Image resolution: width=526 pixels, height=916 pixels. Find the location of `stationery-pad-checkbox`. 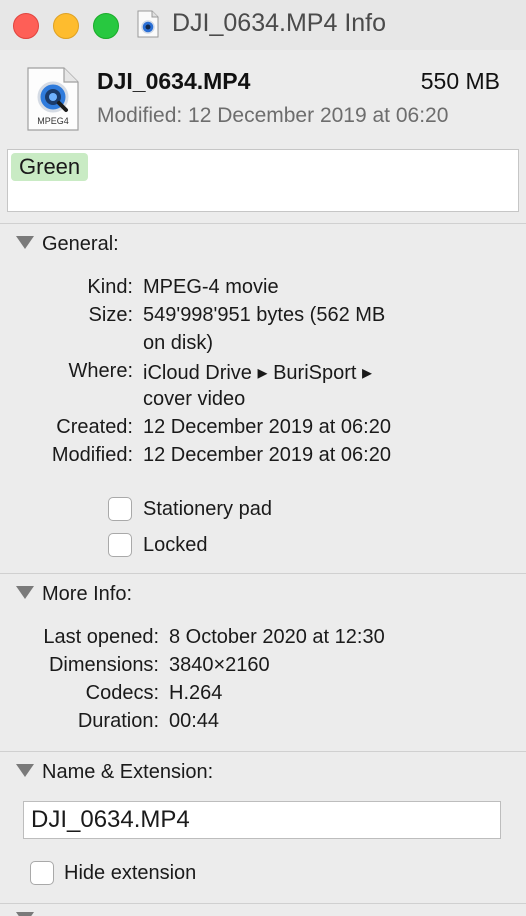

stationery-pad-checkbox is located at coordinates (120, 509).